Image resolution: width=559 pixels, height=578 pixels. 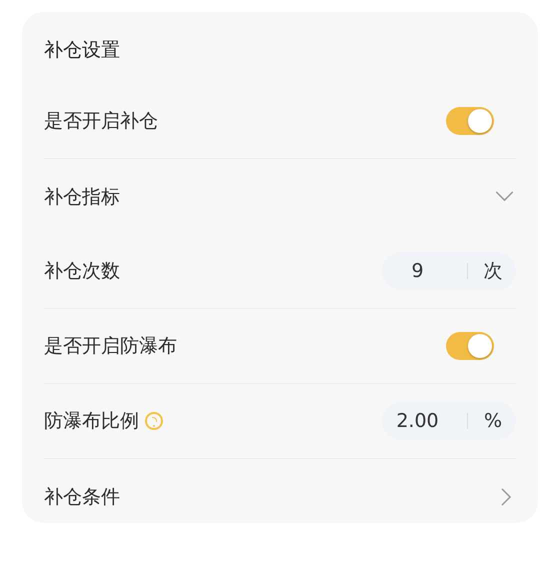 I want to click on number-field: 2.00 %, so click(x=449, y=421).